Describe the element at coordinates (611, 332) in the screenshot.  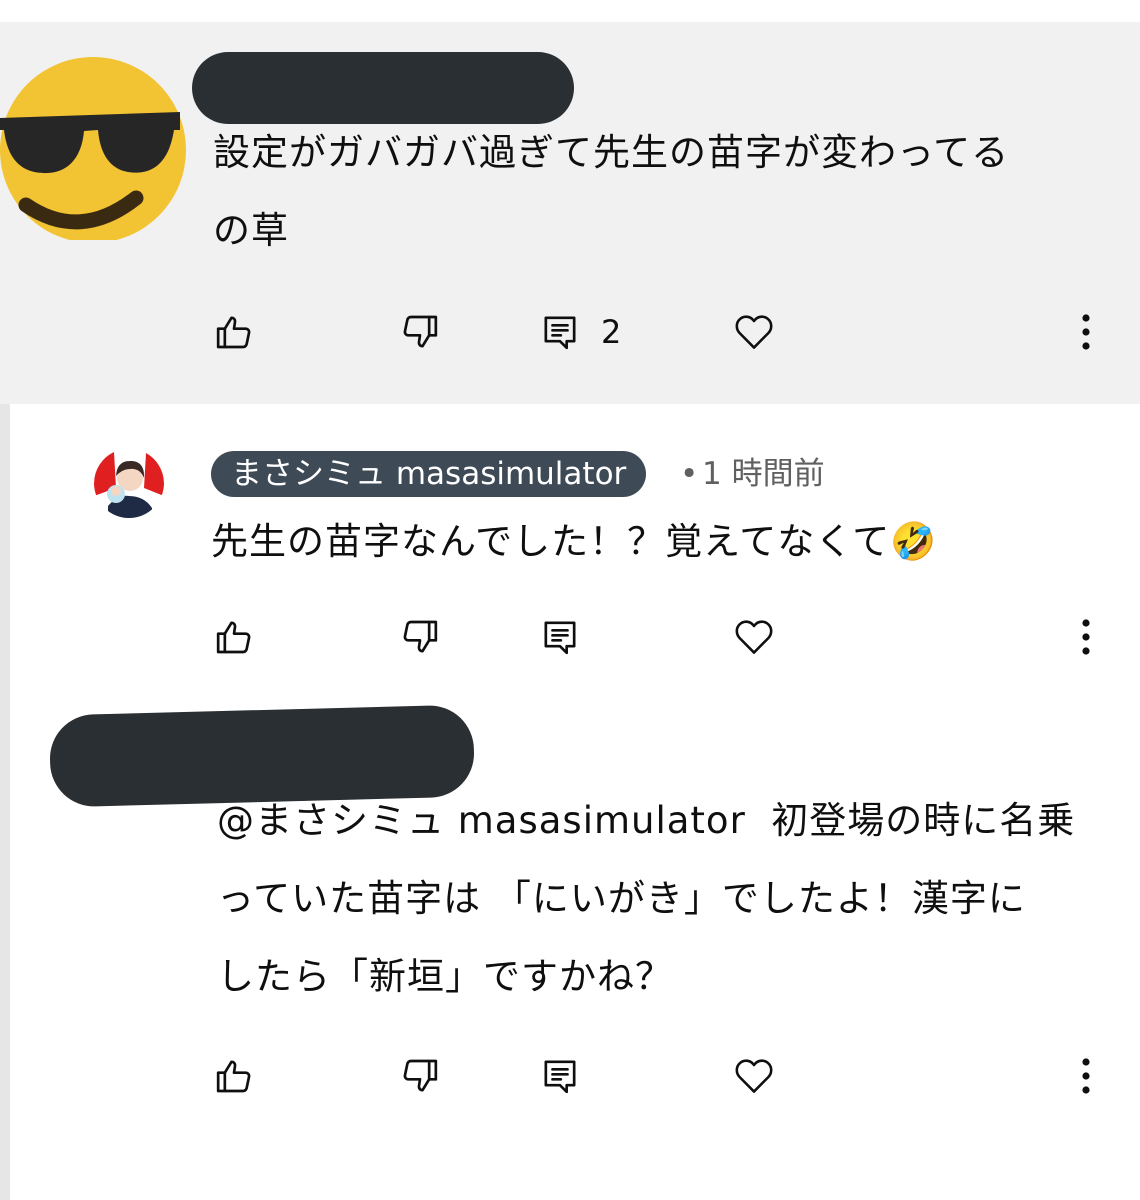
I see `reply-count: 2` at that location.